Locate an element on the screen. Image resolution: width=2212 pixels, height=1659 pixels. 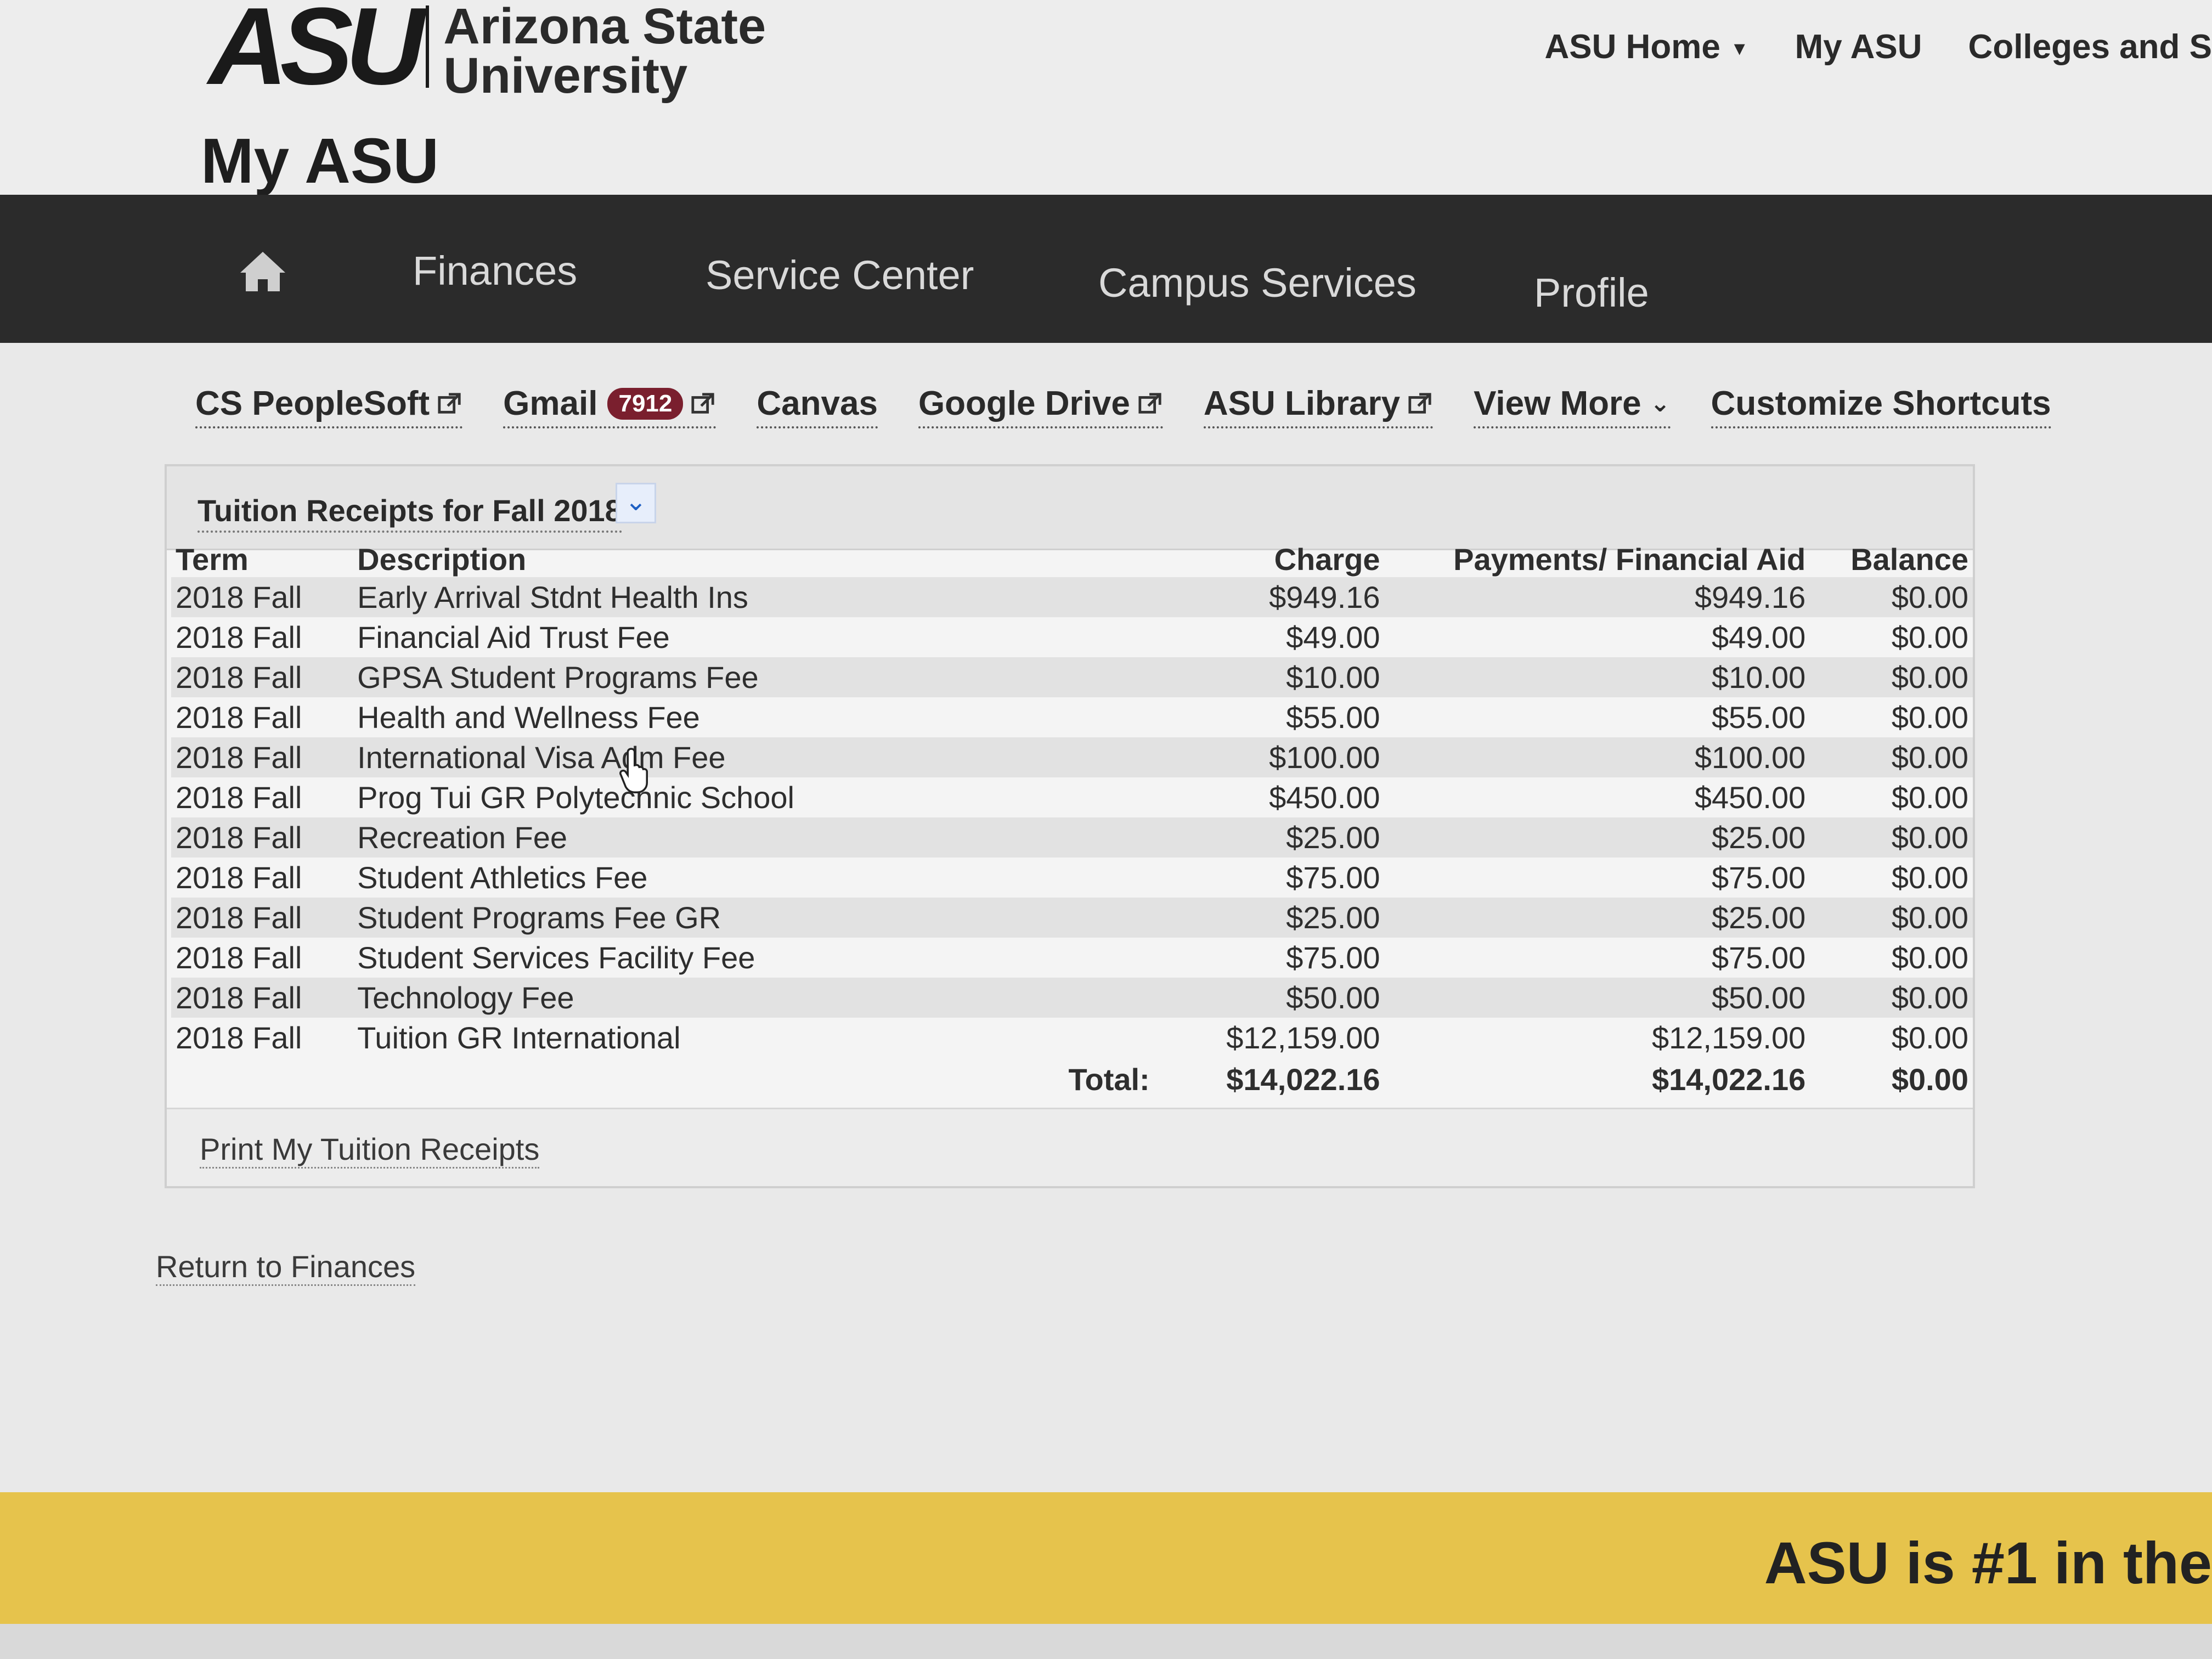
total-payments: $14,022.16 is located at coordinates (1597, 1079).